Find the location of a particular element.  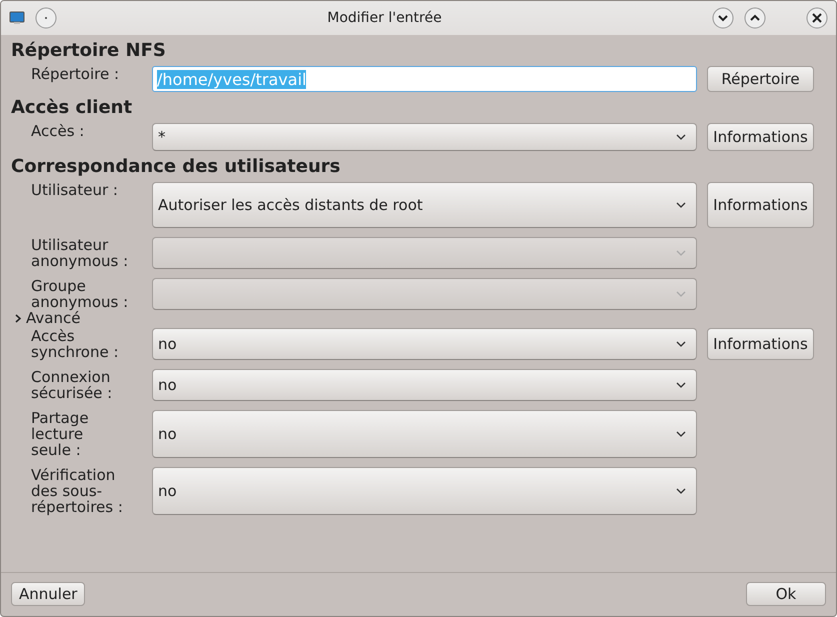

cancel-button: Annuler is located at coordinates (48, 594).